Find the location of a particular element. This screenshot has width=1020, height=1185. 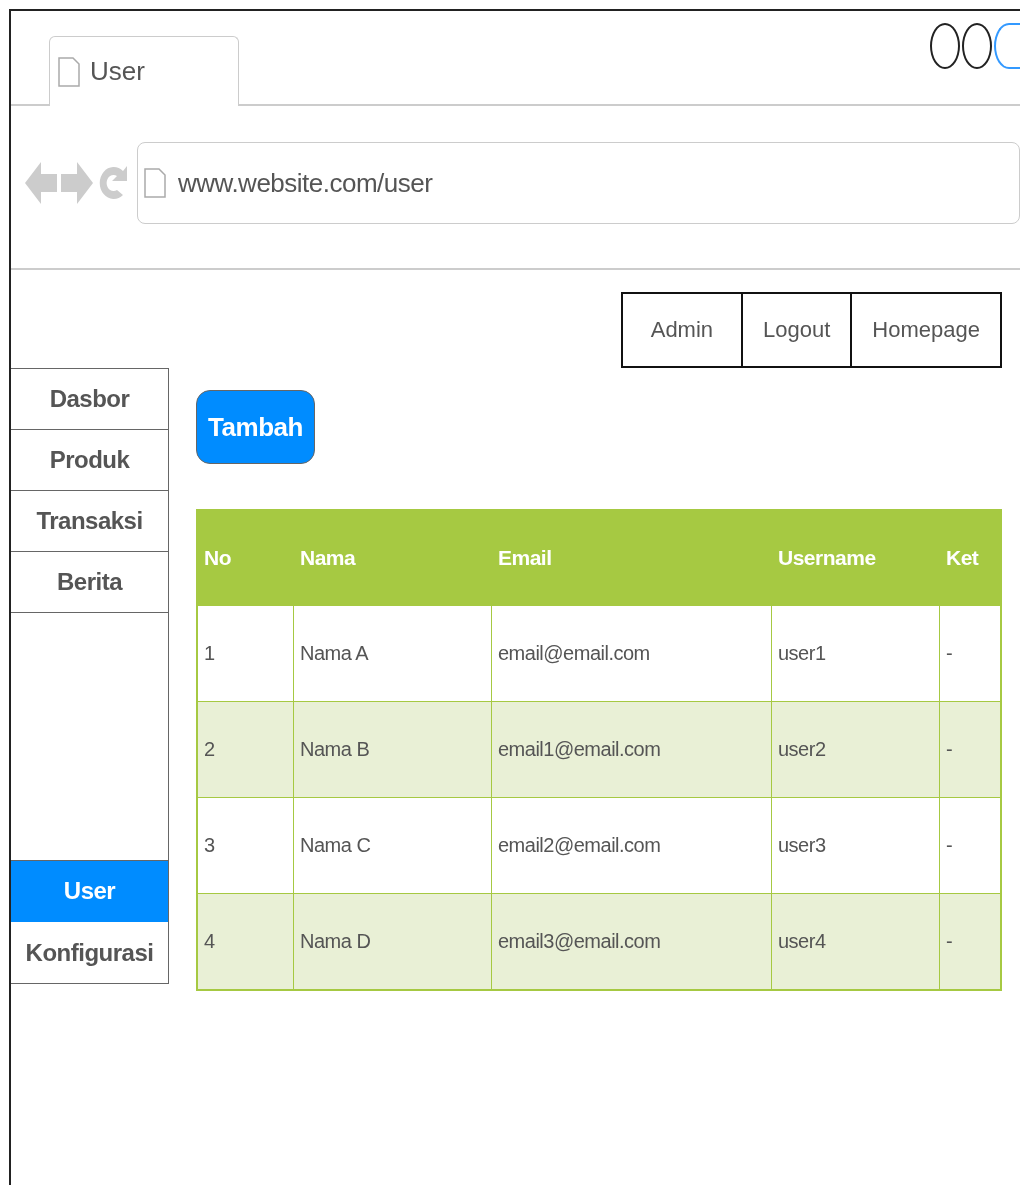

table-cell: Nama D is located at coordinates (392, 941).